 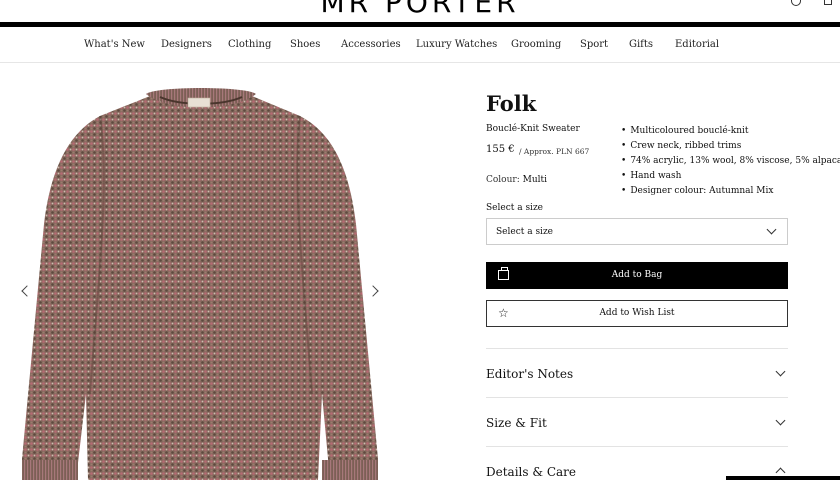 I want to click on product-brand: Folk, so click(x=511, y=103).